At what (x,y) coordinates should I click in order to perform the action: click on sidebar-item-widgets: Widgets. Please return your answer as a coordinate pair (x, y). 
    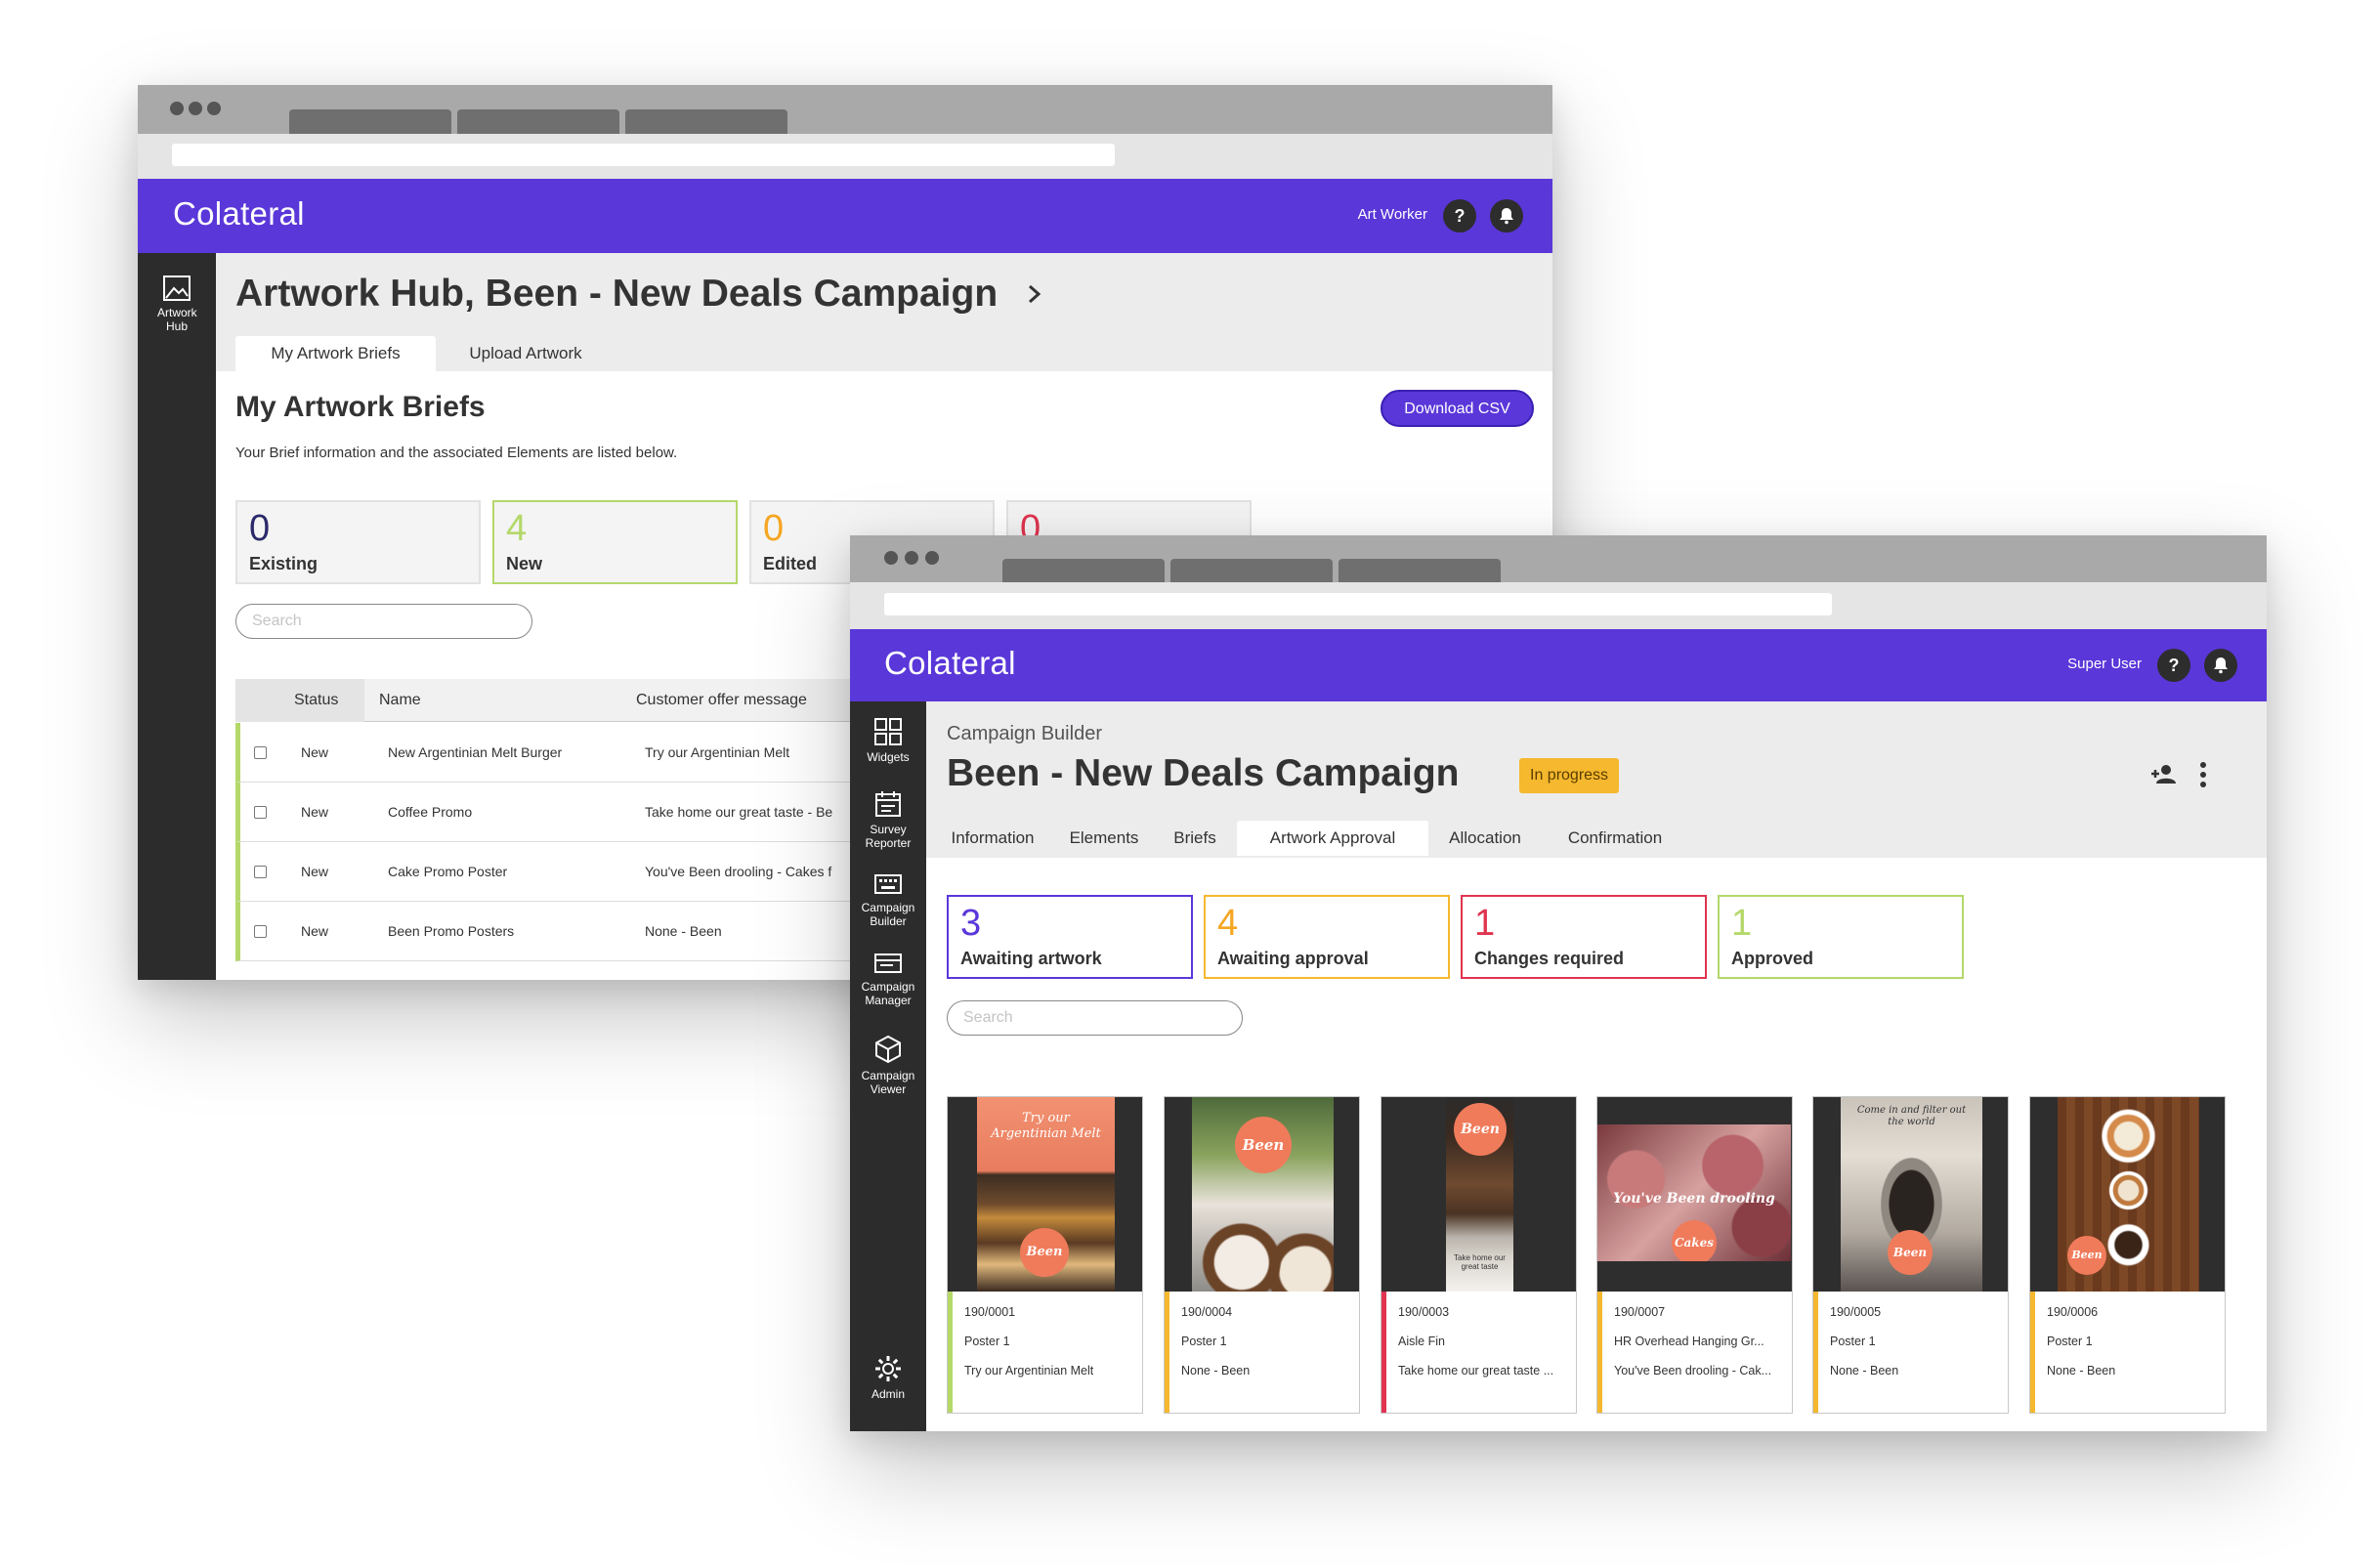
    Looking at the image, I should click on (888, 740).